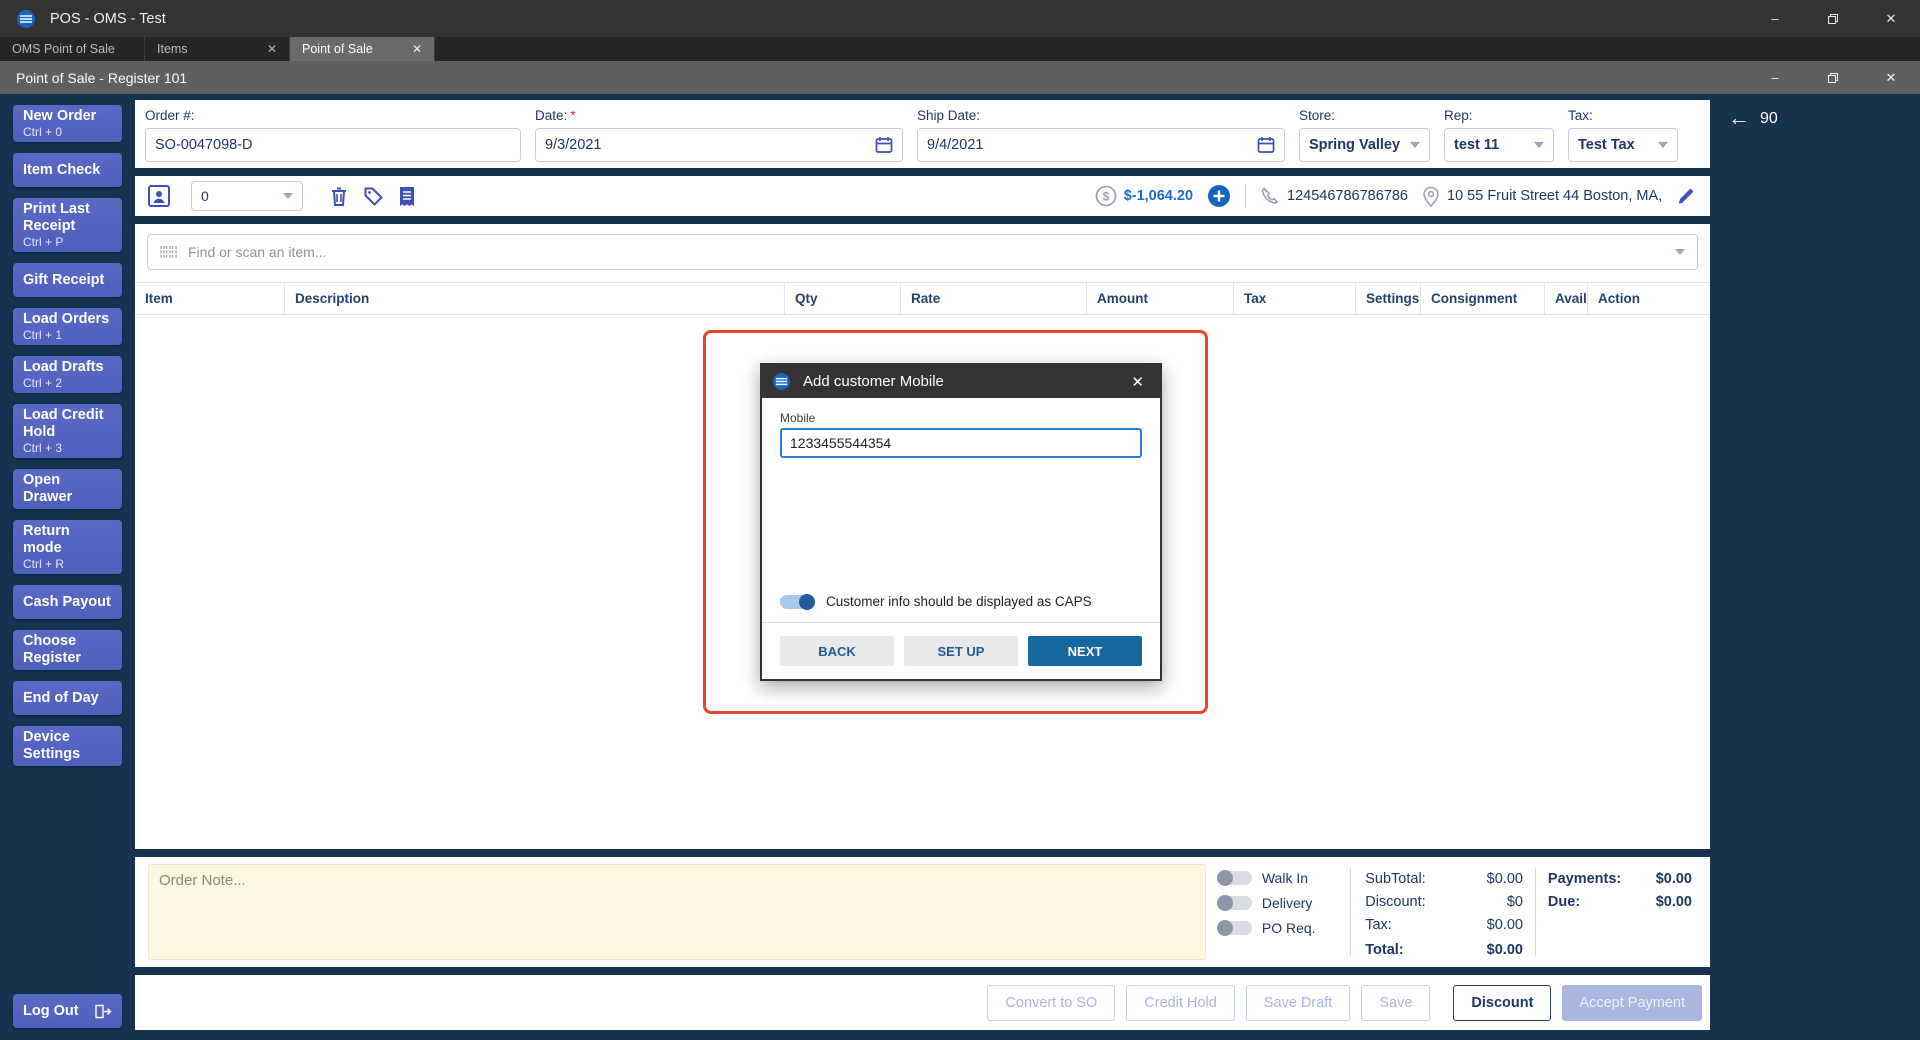 The image size is (1920, 1040). I want to click on store-select: Spring Valley, so click(1364, 145).